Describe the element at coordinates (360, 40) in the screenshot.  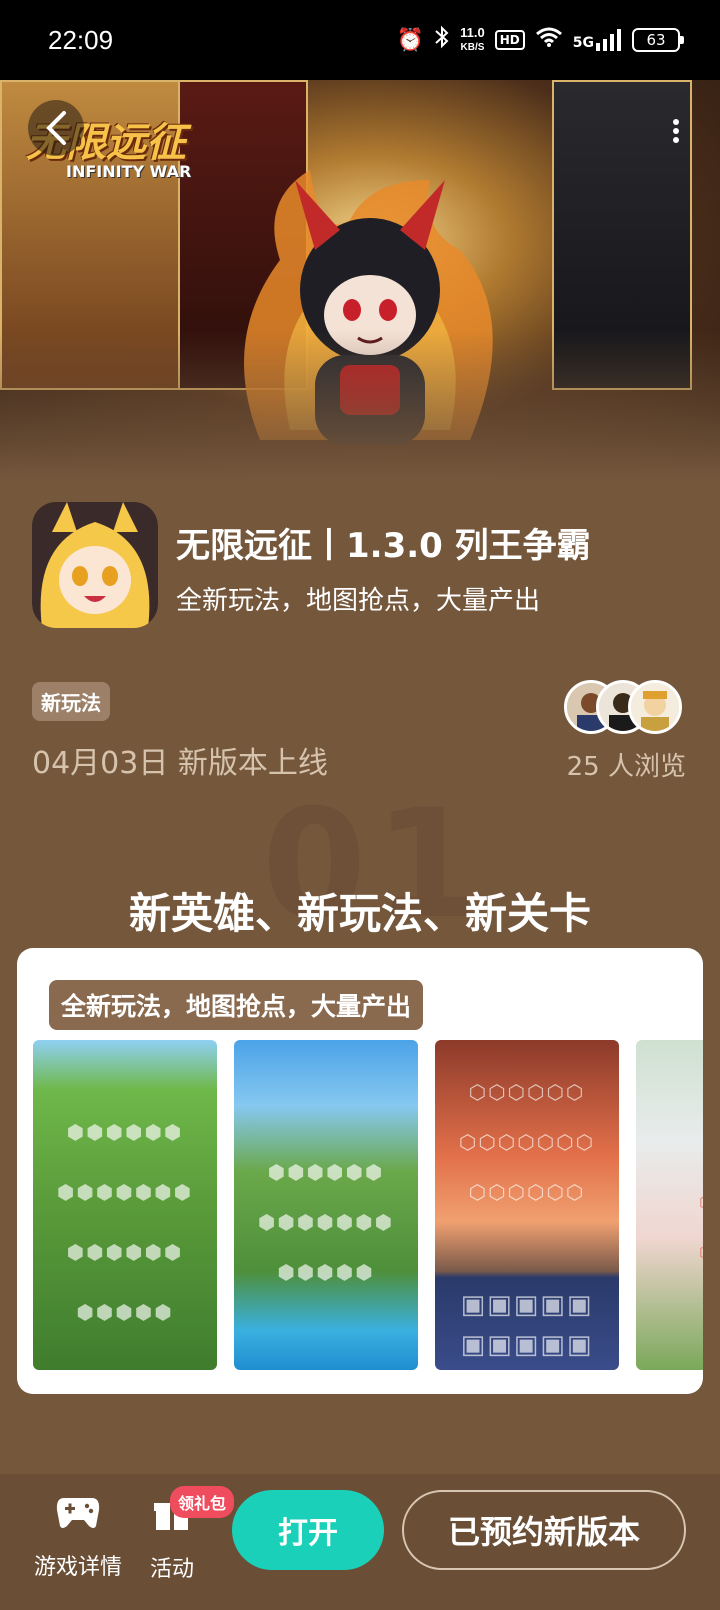
I see `status-bar: 22:09 ⏰ 11.0 KB/S HD 5G 63` at that location.